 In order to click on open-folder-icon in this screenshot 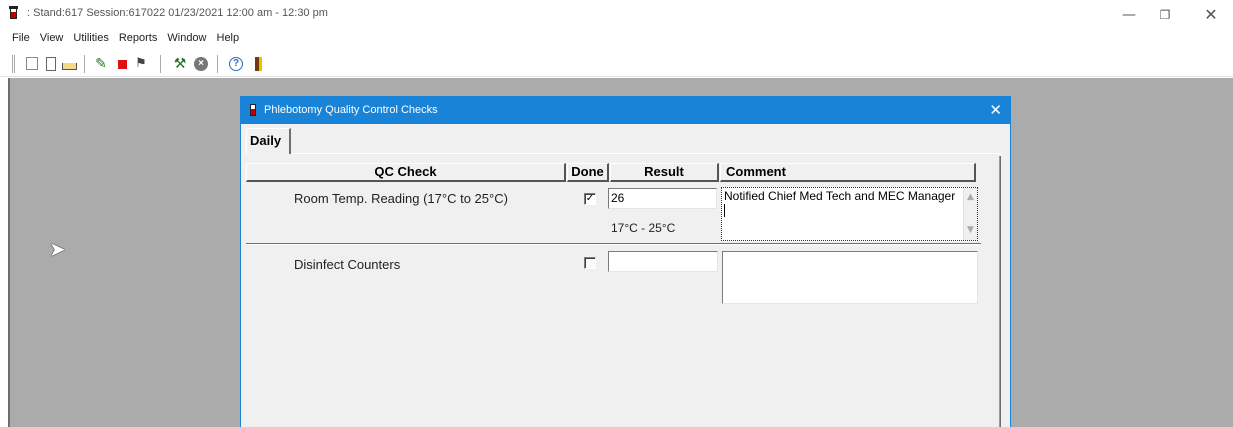, I will do `click(70, 64)`.